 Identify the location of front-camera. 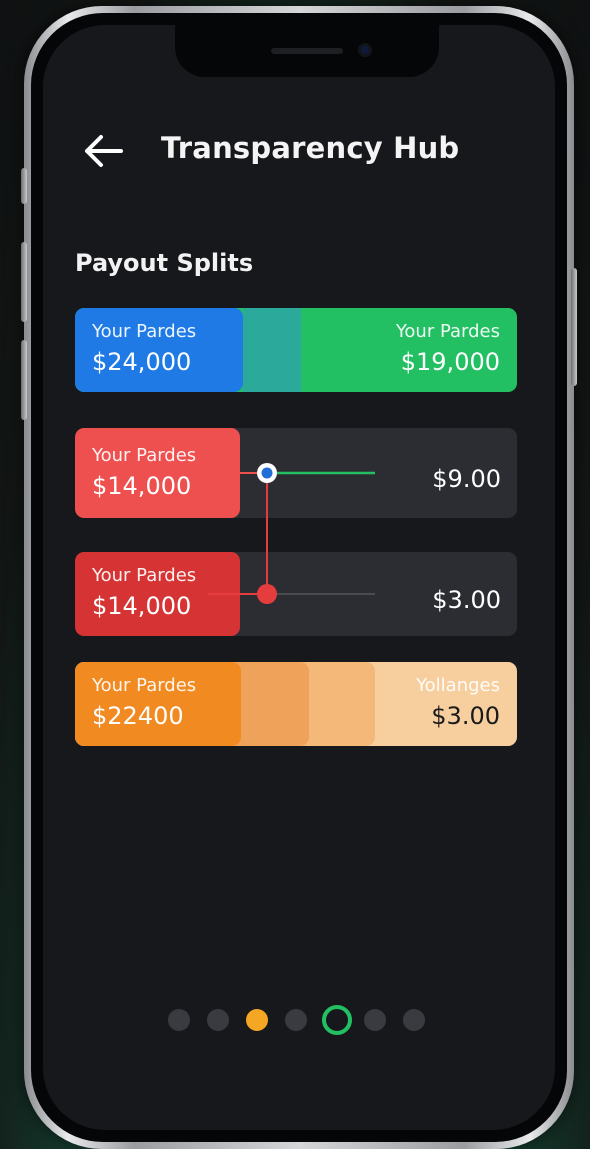
(365, 50).